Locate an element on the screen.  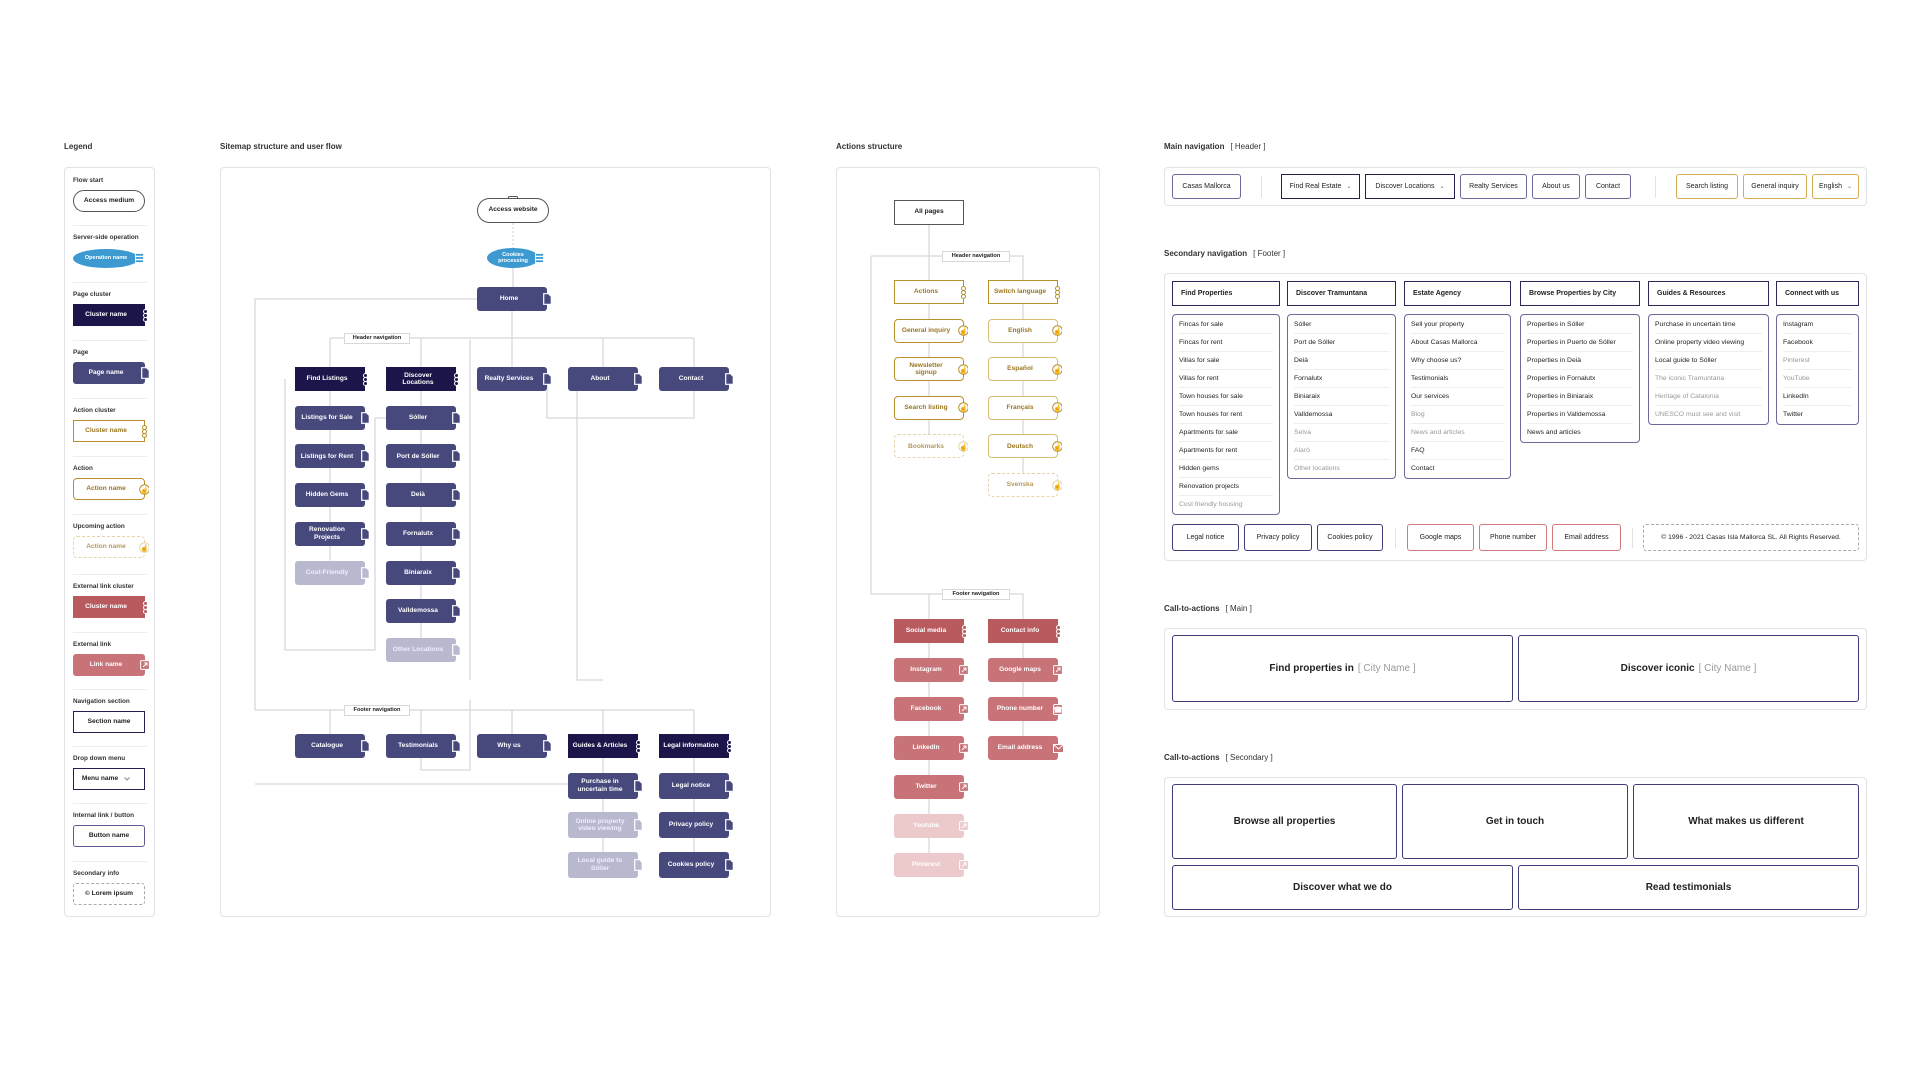
footer-link: Biniaraix is located at coordinates (1341, 397).